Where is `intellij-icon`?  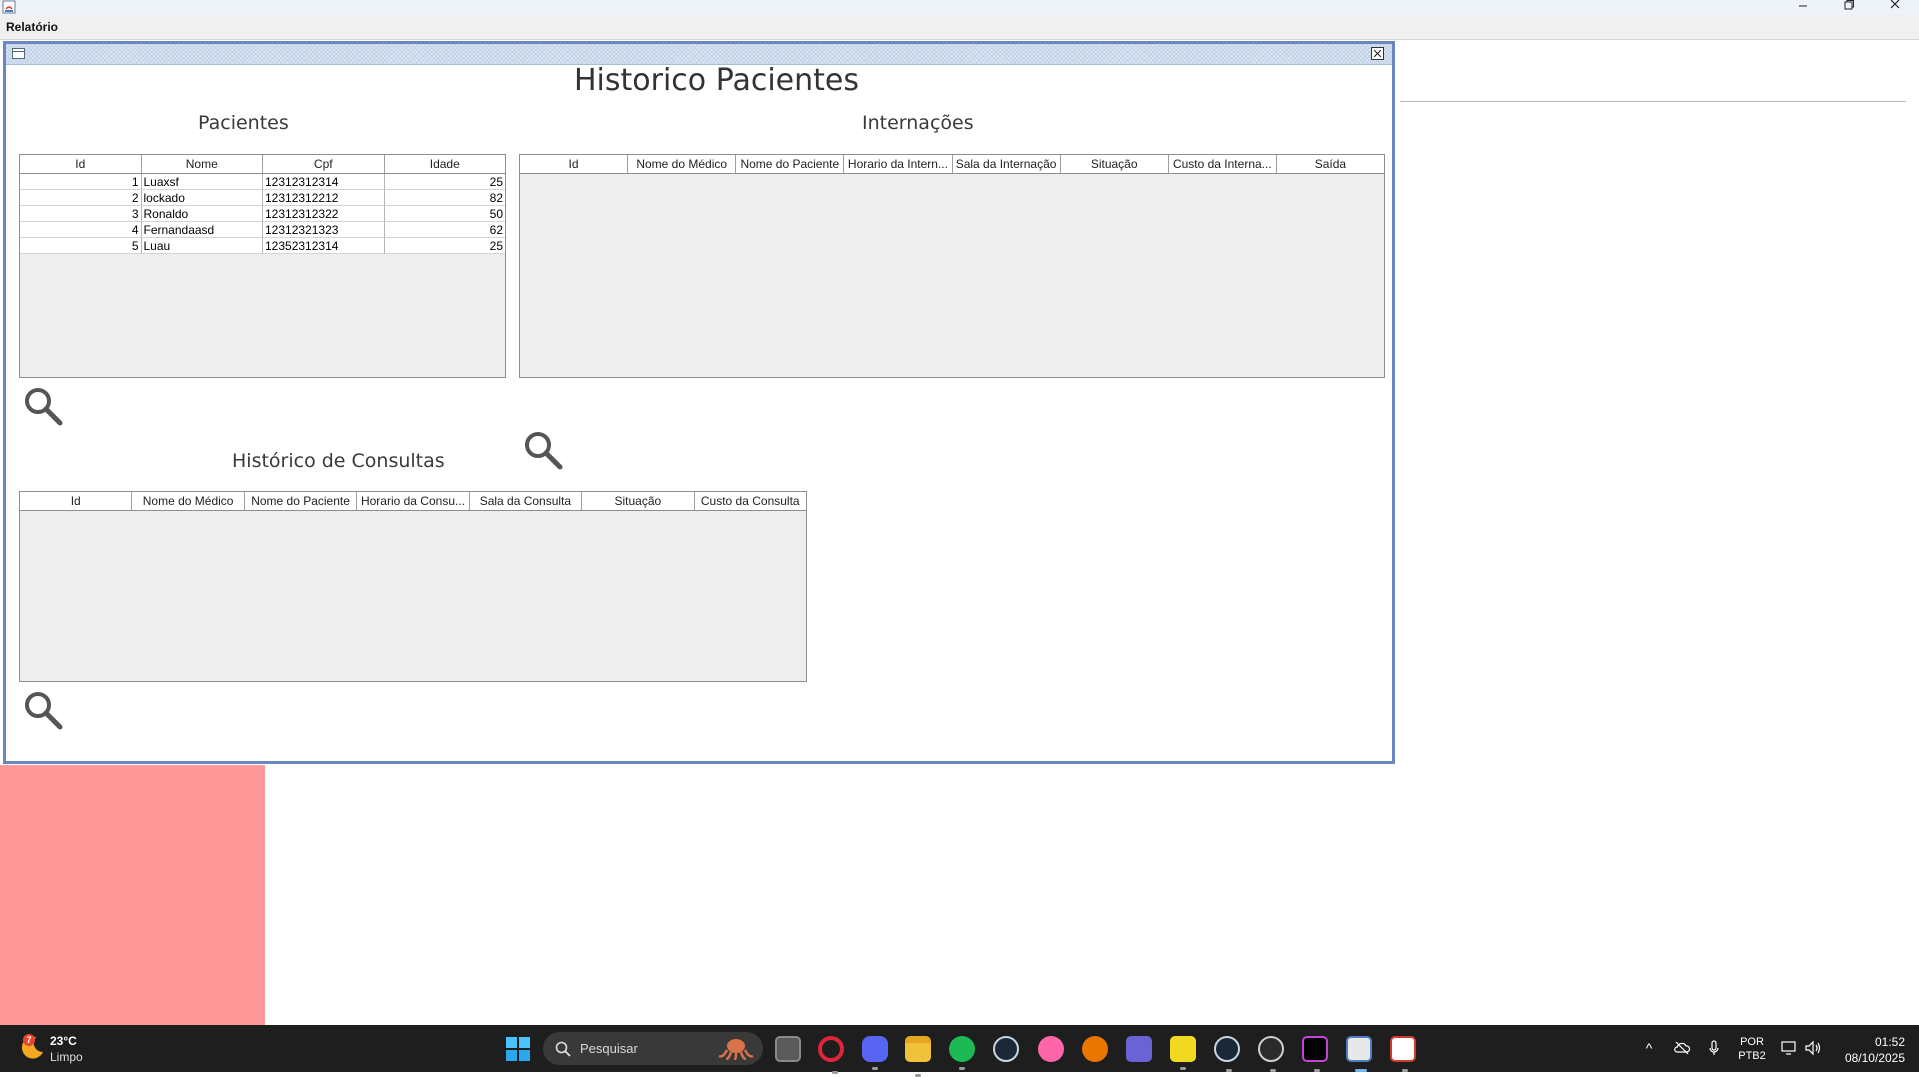 intellij-icon is located at coordinates (1315, 1054).